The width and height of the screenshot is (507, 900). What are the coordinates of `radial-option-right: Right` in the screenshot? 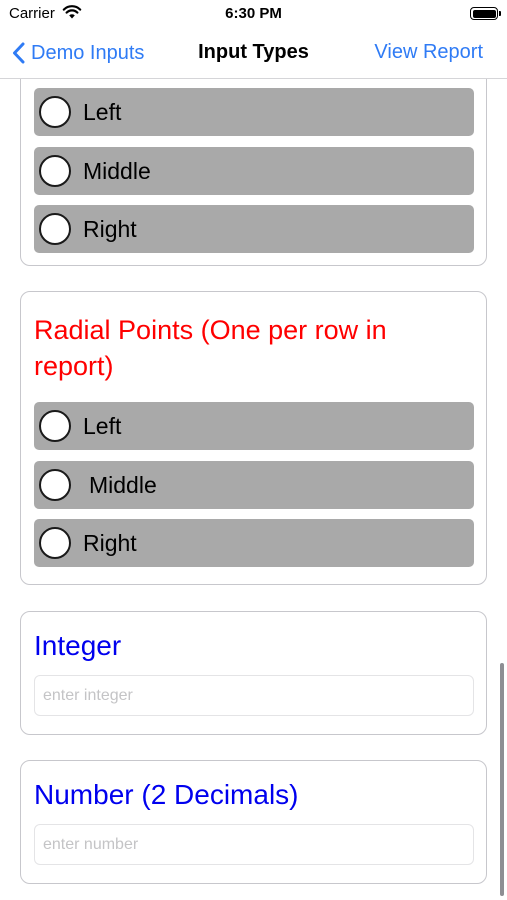 It's located at (254, 543).